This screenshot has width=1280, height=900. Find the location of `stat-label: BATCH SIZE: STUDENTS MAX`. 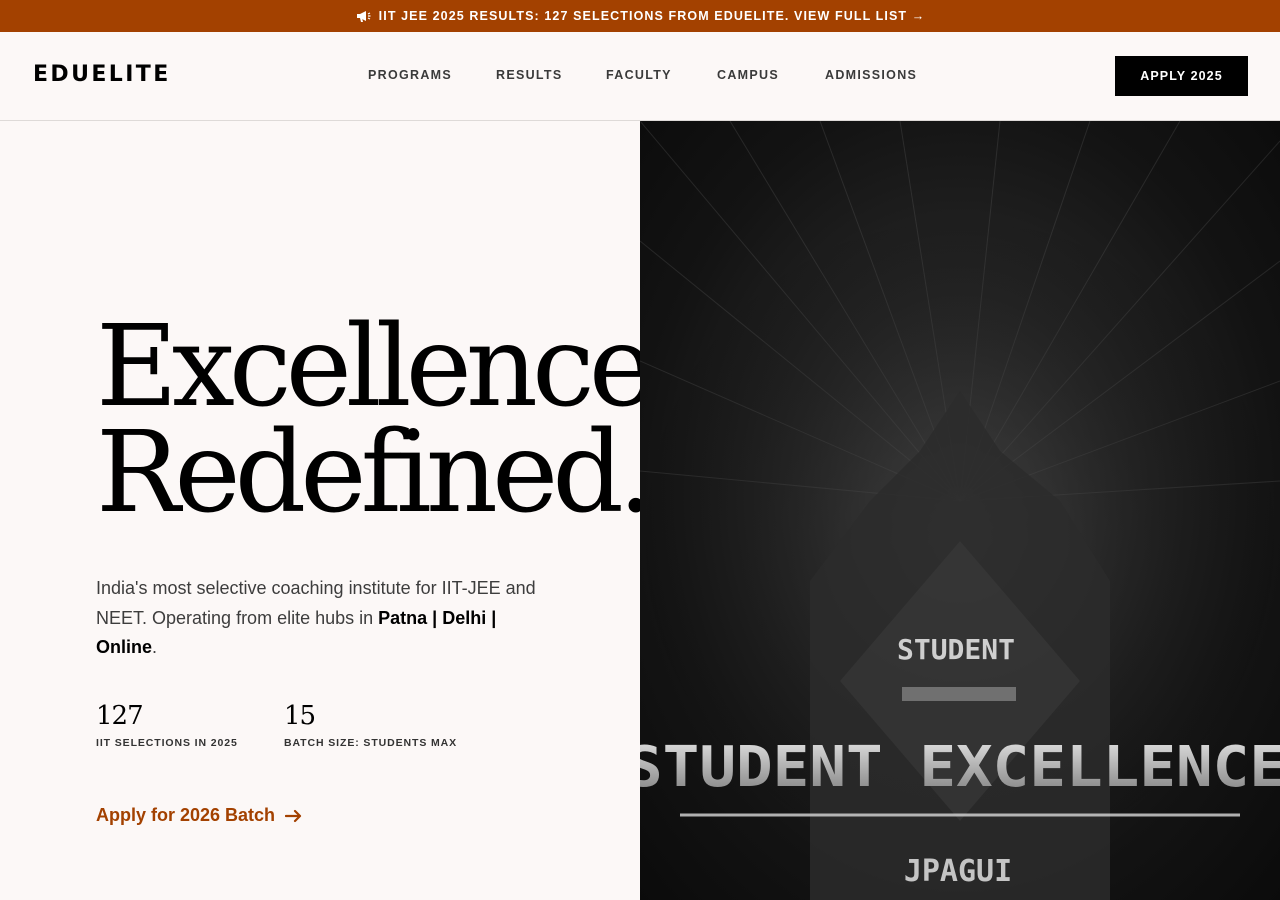

stat-label: BATCH SIZE: STUDENTS MAX is located at coordinates (371, 743).